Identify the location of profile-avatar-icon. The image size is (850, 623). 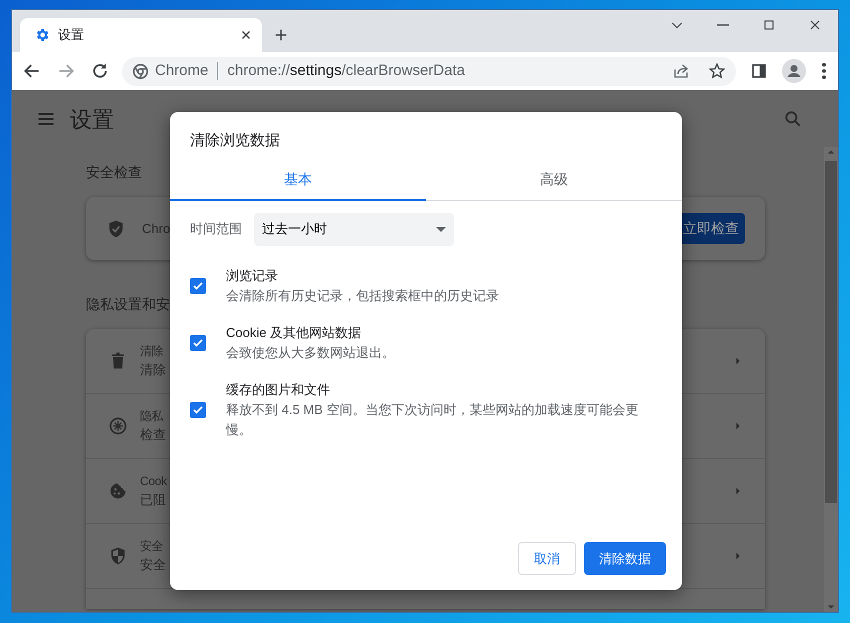
(794, 71).